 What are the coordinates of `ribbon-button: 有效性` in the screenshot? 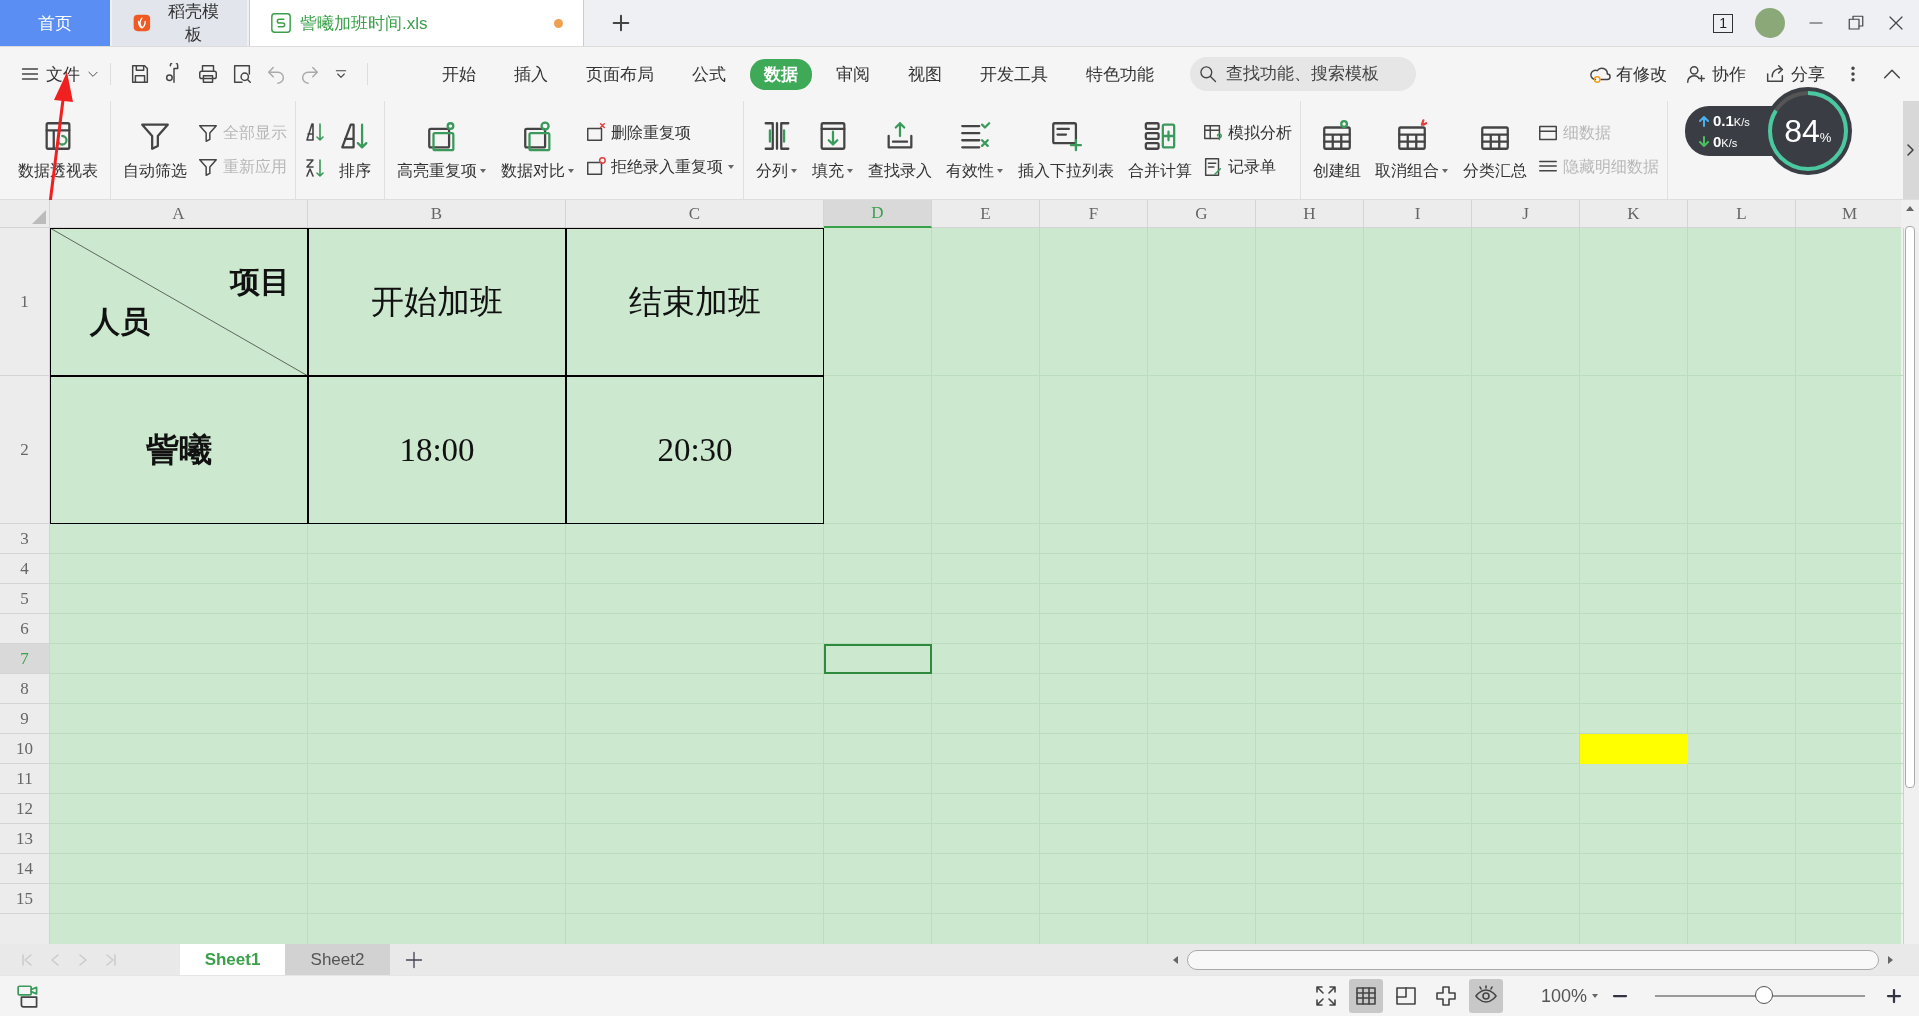 It's located at (975, 150).